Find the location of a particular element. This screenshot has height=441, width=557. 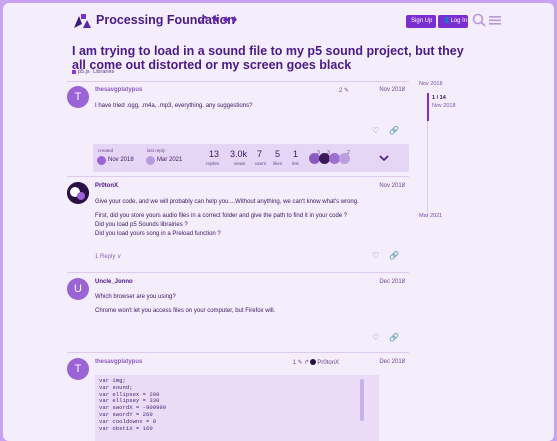

login-label: Log In is located at coordinates (459, 21).